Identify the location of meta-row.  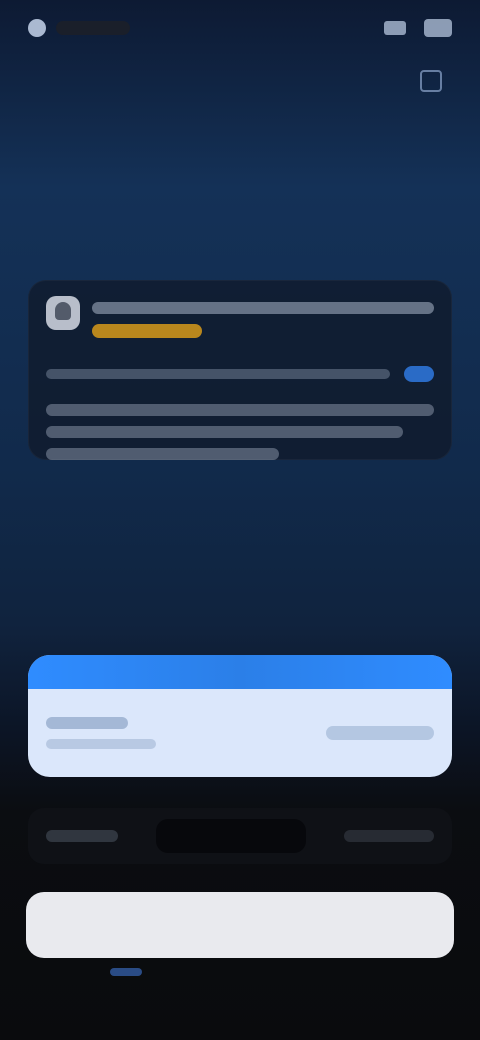
(240, 374).